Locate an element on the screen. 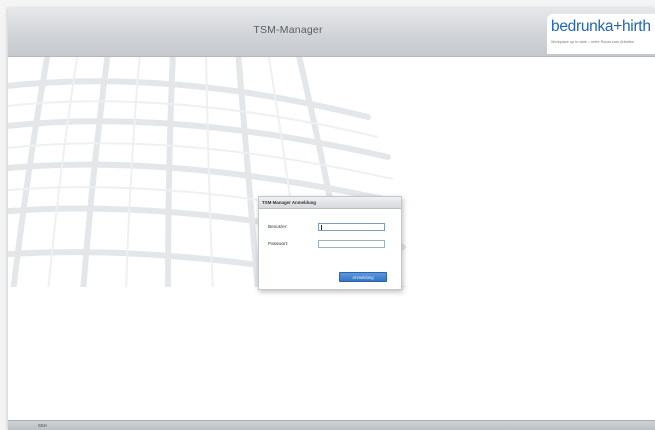  app-title: TSM-Manager is located at coordinates (288, 30).